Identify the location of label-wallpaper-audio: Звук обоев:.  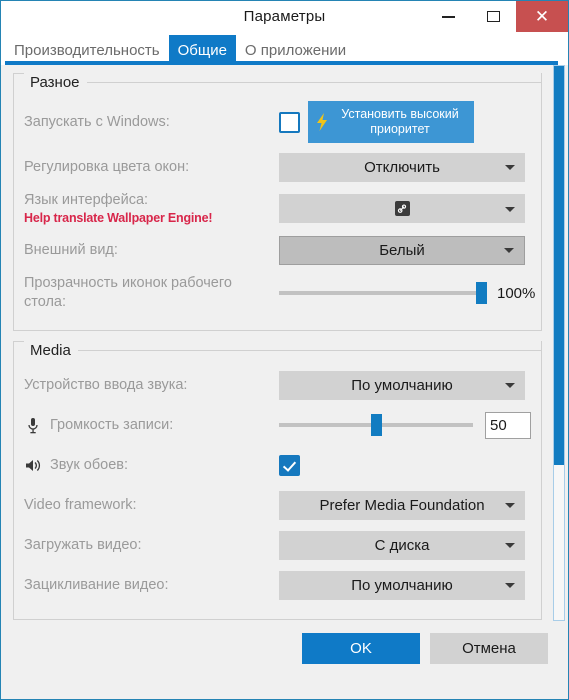
(89, 464).